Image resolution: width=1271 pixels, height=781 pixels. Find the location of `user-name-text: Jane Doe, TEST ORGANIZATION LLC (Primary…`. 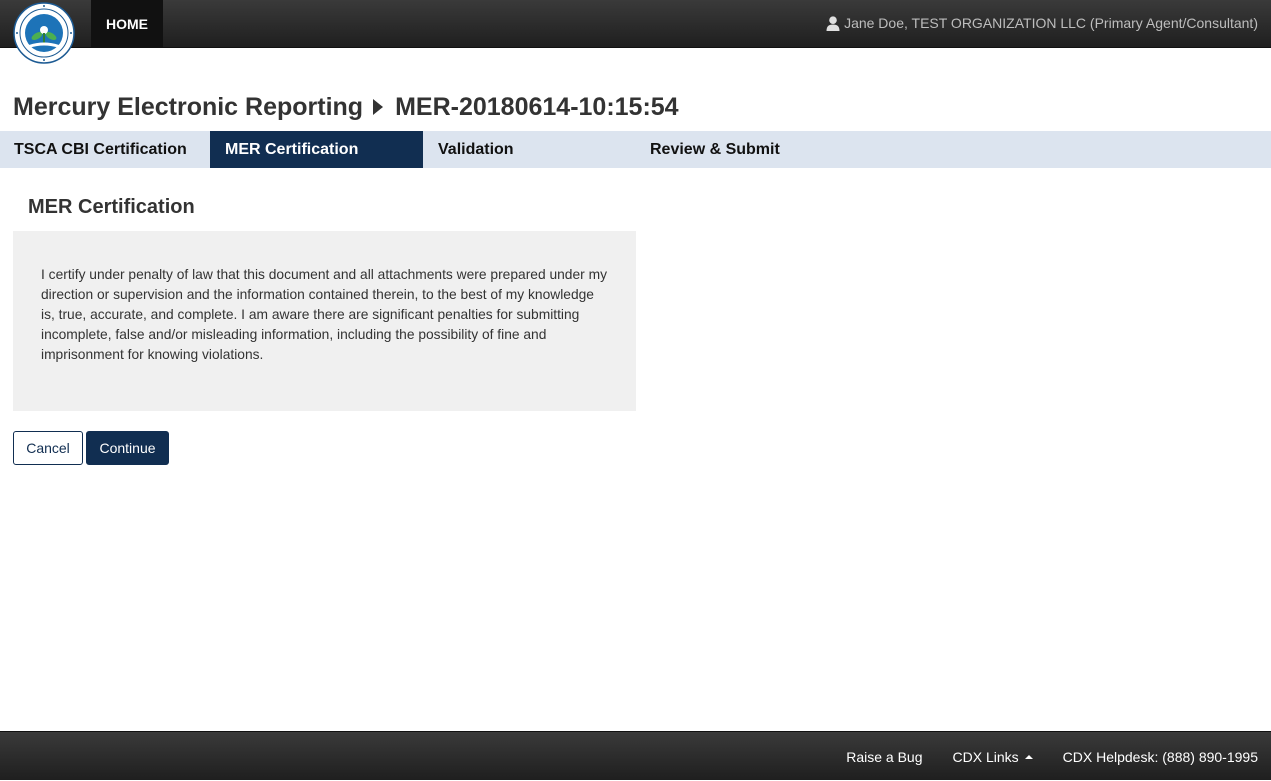

user-name-text: Jane Doe, TEST ORGANIZATION LLC (Primary… is located at coordinates (1051, 23).